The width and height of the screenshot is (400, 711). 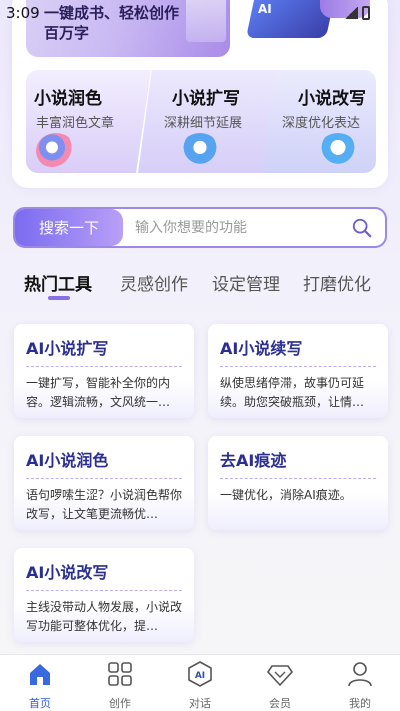 I want to click on robot-palette-icon, so click(x=56, y=151).